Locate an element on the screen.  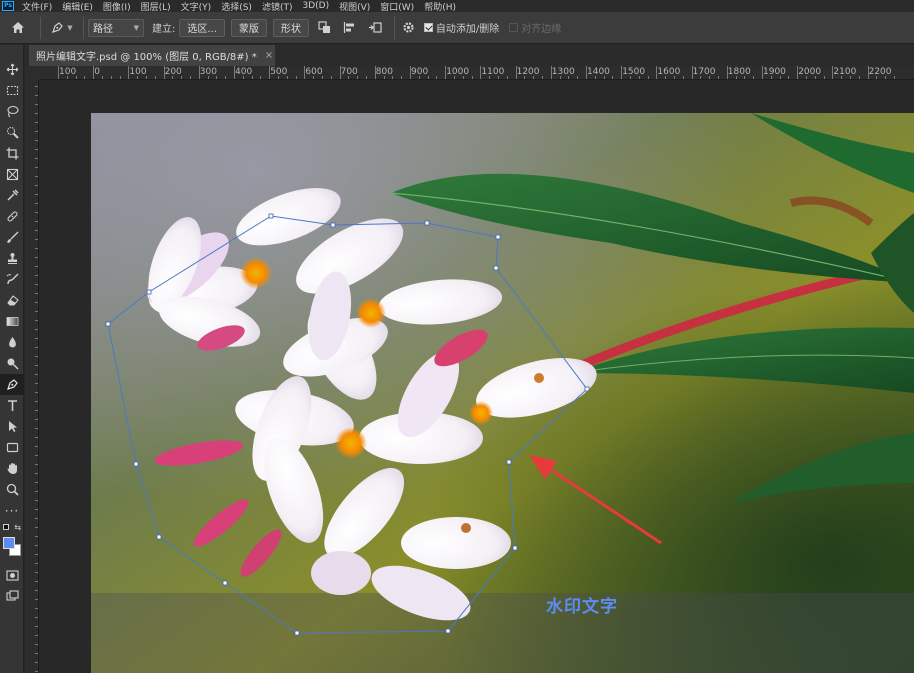
menu-select: 选择(S) is located at coordinates (236, 6).